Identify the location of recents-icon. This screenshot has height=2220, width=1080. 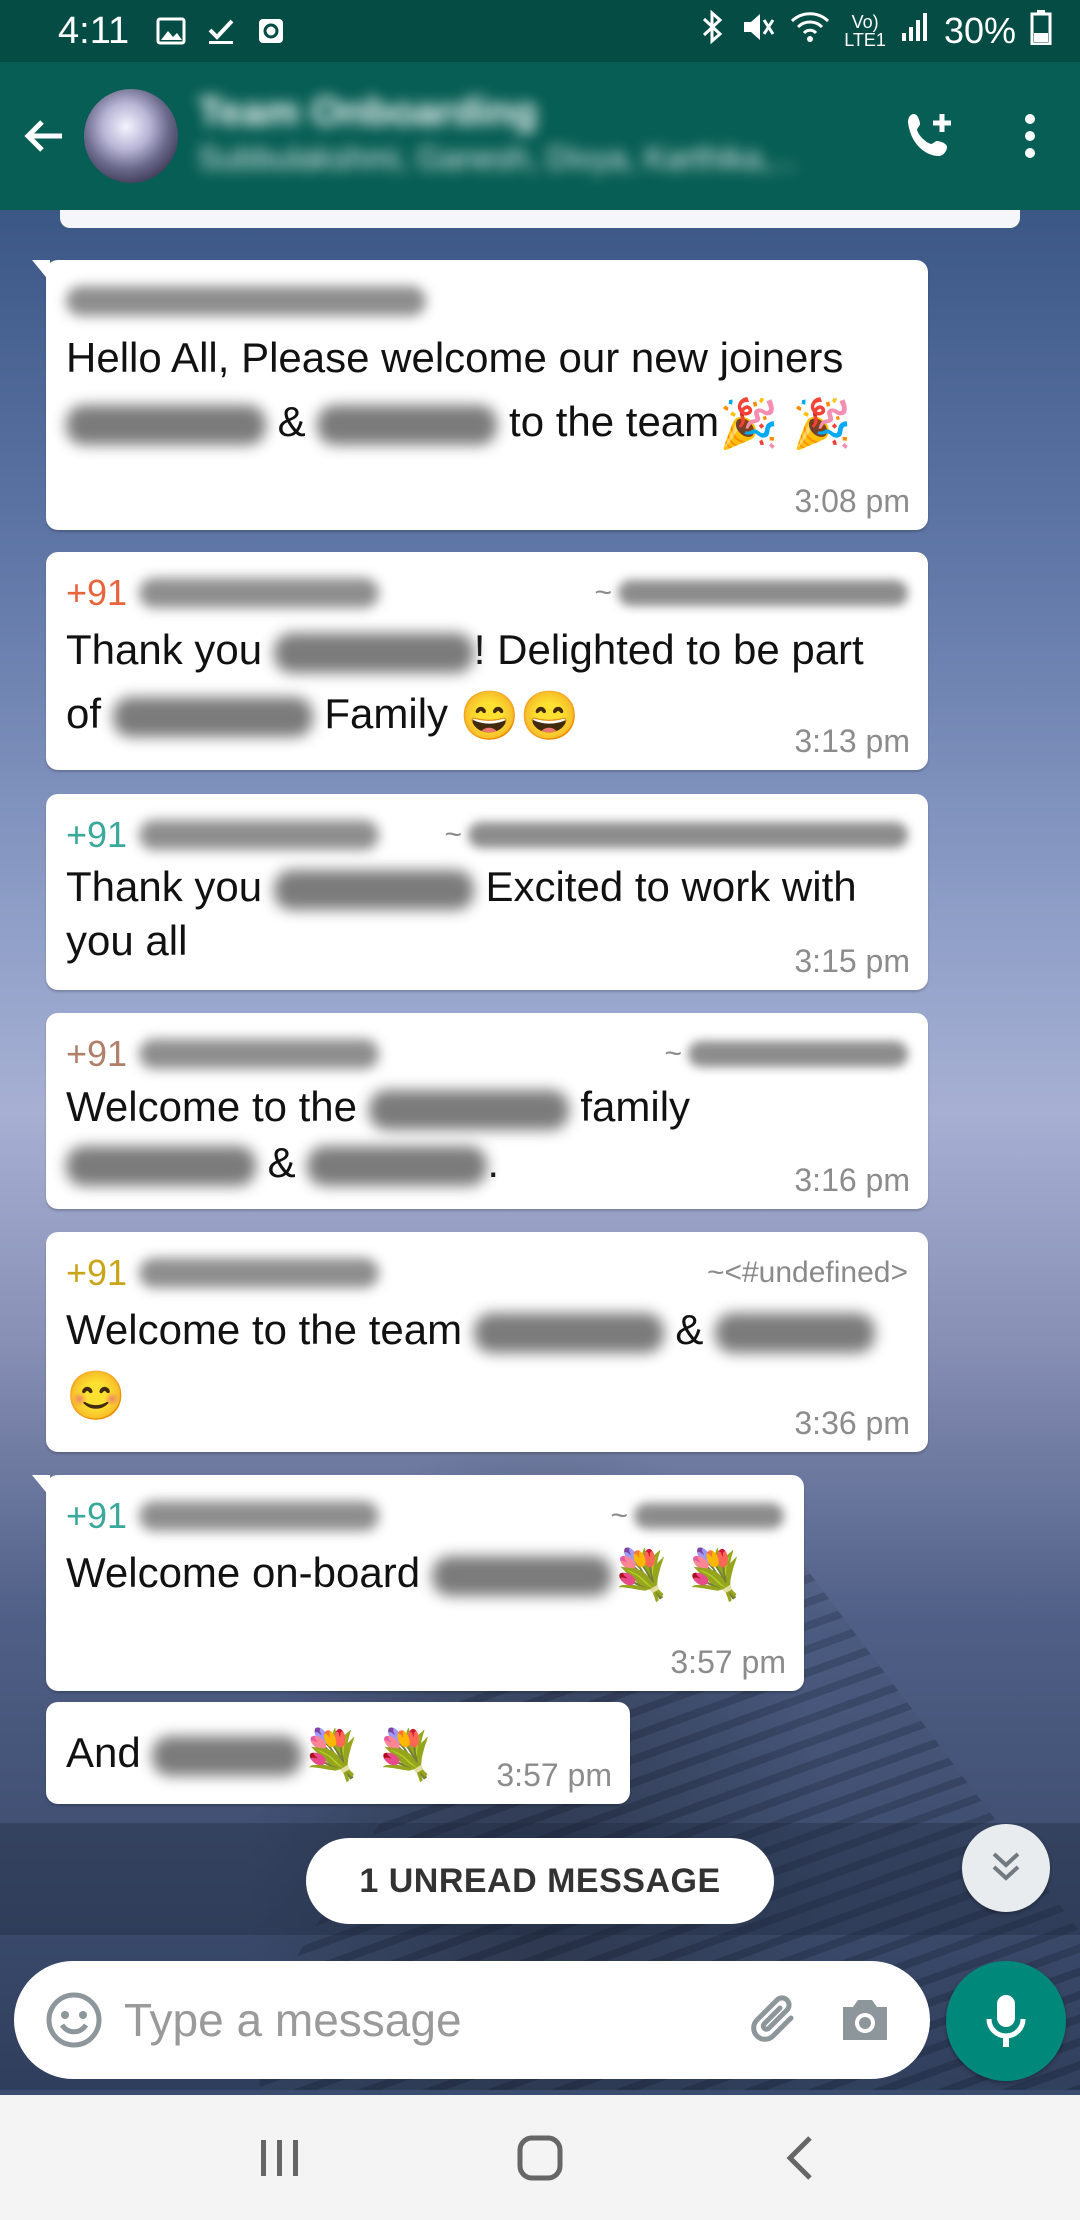
(280, 2158).